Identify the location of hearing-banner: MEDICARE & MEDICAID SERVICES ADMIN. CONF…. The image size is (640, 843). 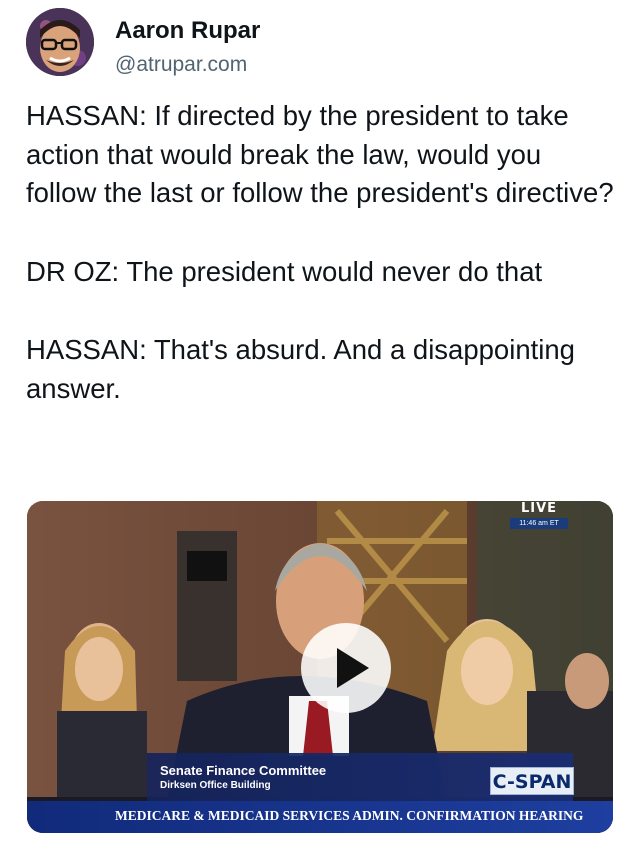
(320, 817).